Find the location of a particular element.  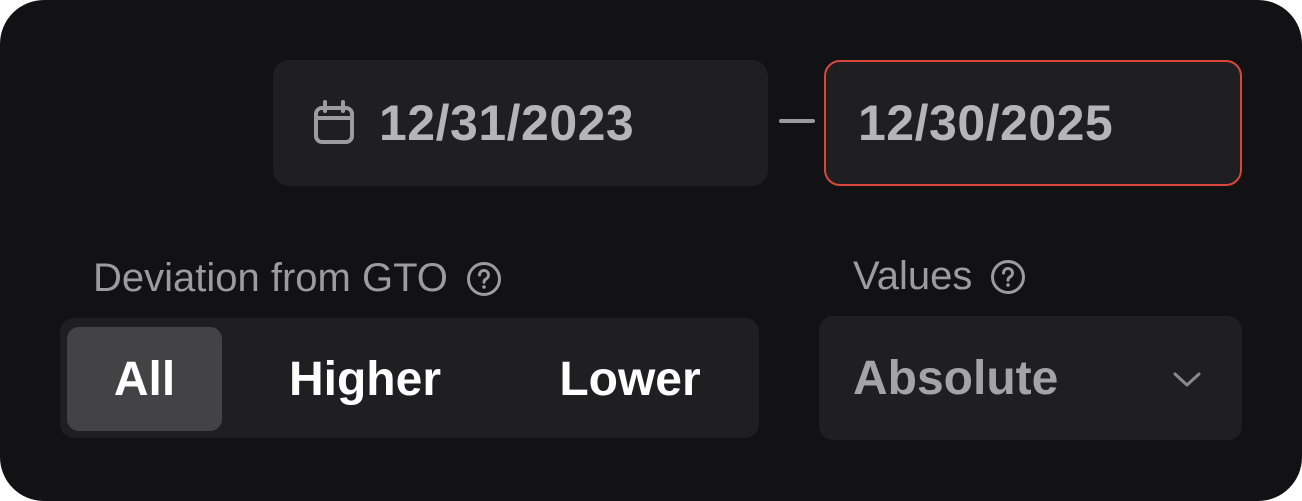

values-label-row: Values is located at coordinates (939, 276).